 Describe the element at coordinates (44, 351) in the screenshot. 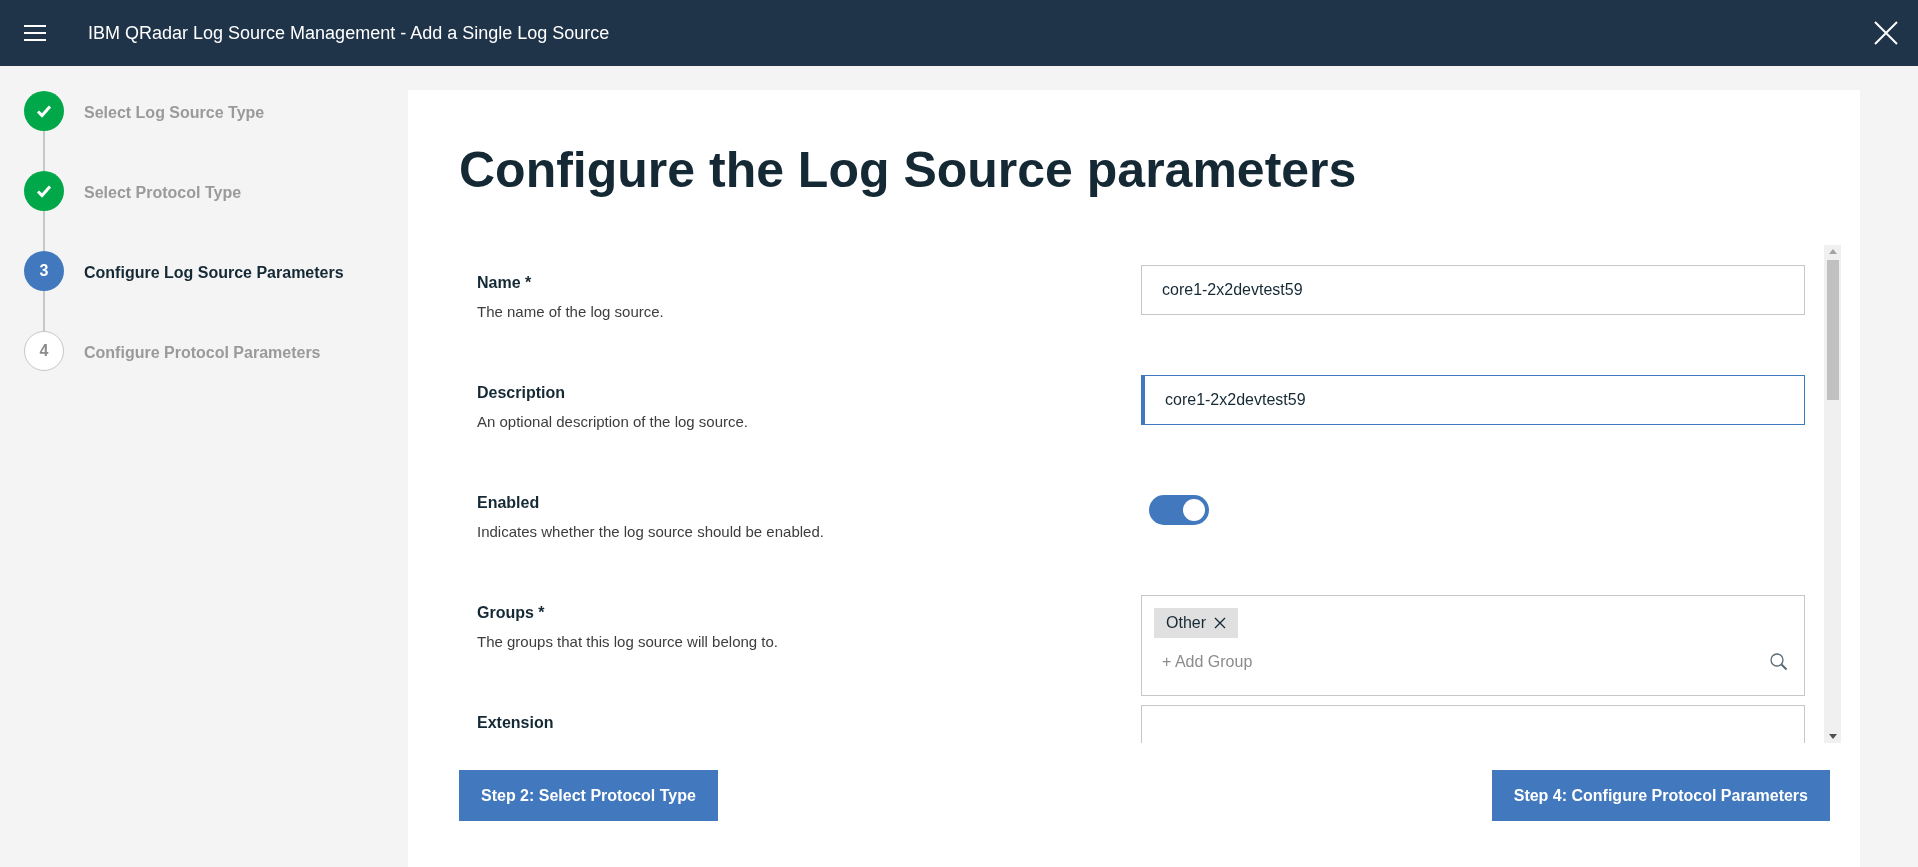

I see `step-number: 4` at that location.